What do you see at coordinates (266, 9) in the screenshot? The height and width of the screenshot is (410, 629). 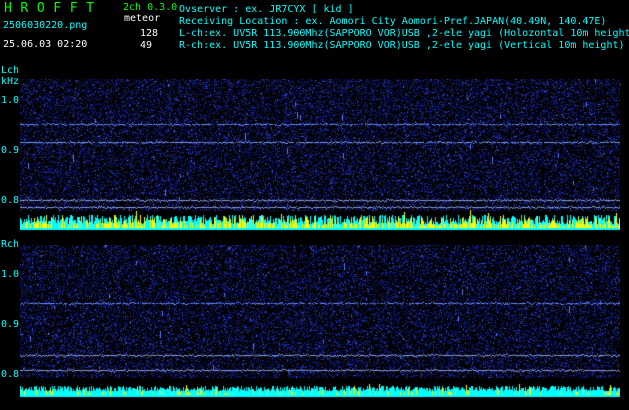 I see `observer-info: Ovserver : ex. JR7CYX [ kid ]` at bounding box center [266, 9].